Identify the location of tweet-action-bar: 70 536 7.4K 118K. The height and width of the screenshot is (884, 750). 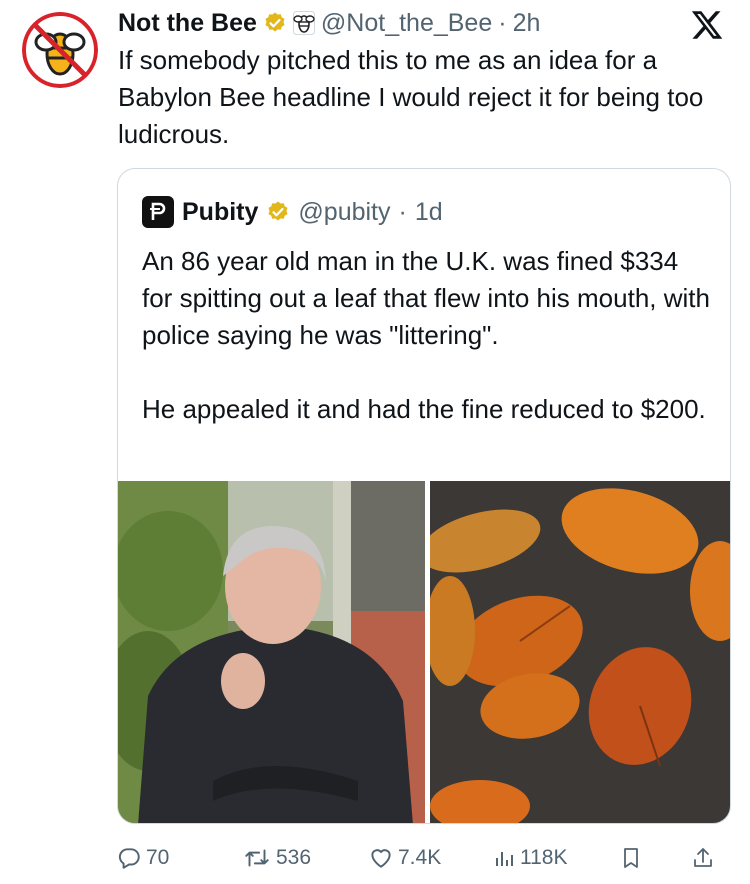
(375, 858).